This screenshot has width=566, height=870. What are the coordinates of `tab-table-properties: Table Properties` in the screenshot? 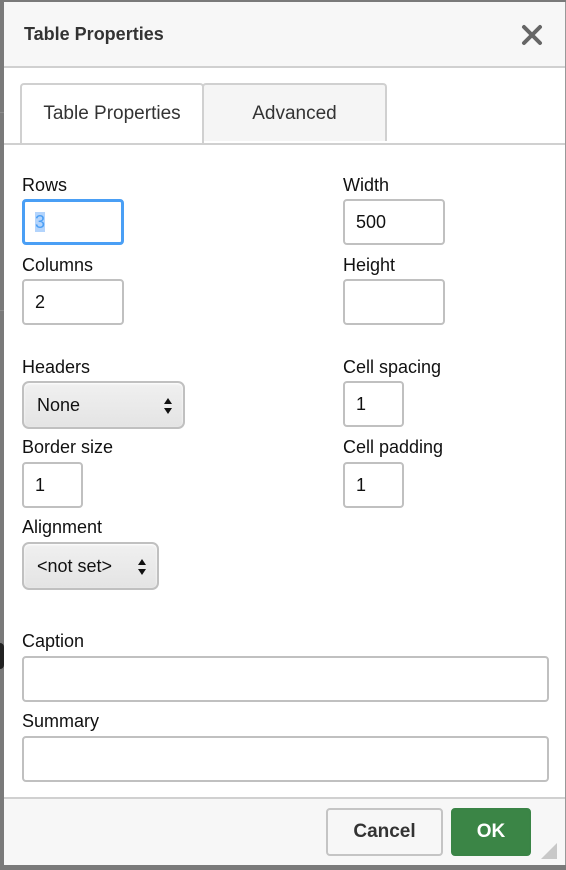 It's located at (112, 113).